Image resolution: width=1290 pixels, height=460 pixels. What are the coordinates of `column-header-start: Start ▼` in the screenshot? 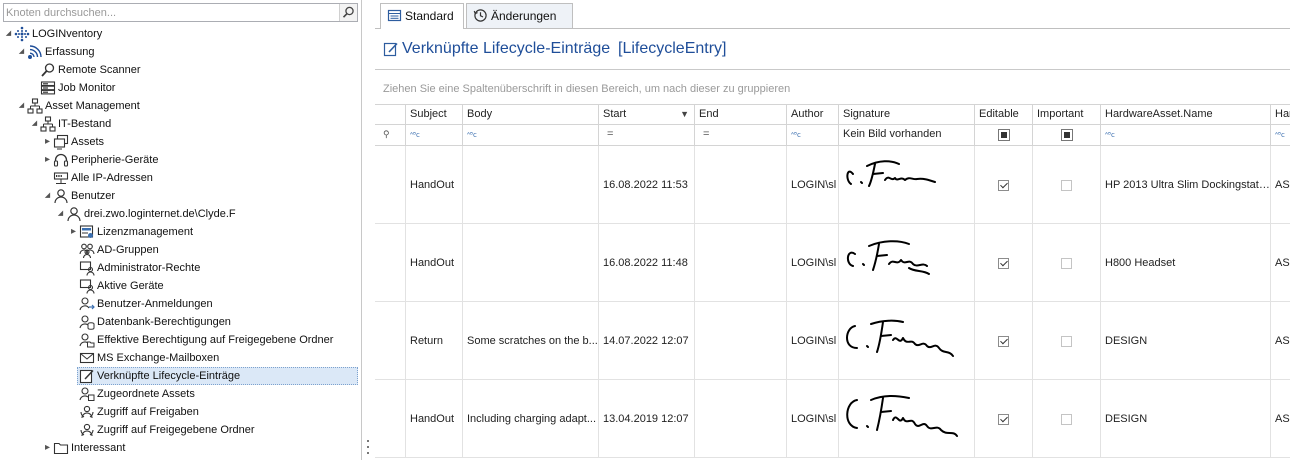 It's located at (647, 114).